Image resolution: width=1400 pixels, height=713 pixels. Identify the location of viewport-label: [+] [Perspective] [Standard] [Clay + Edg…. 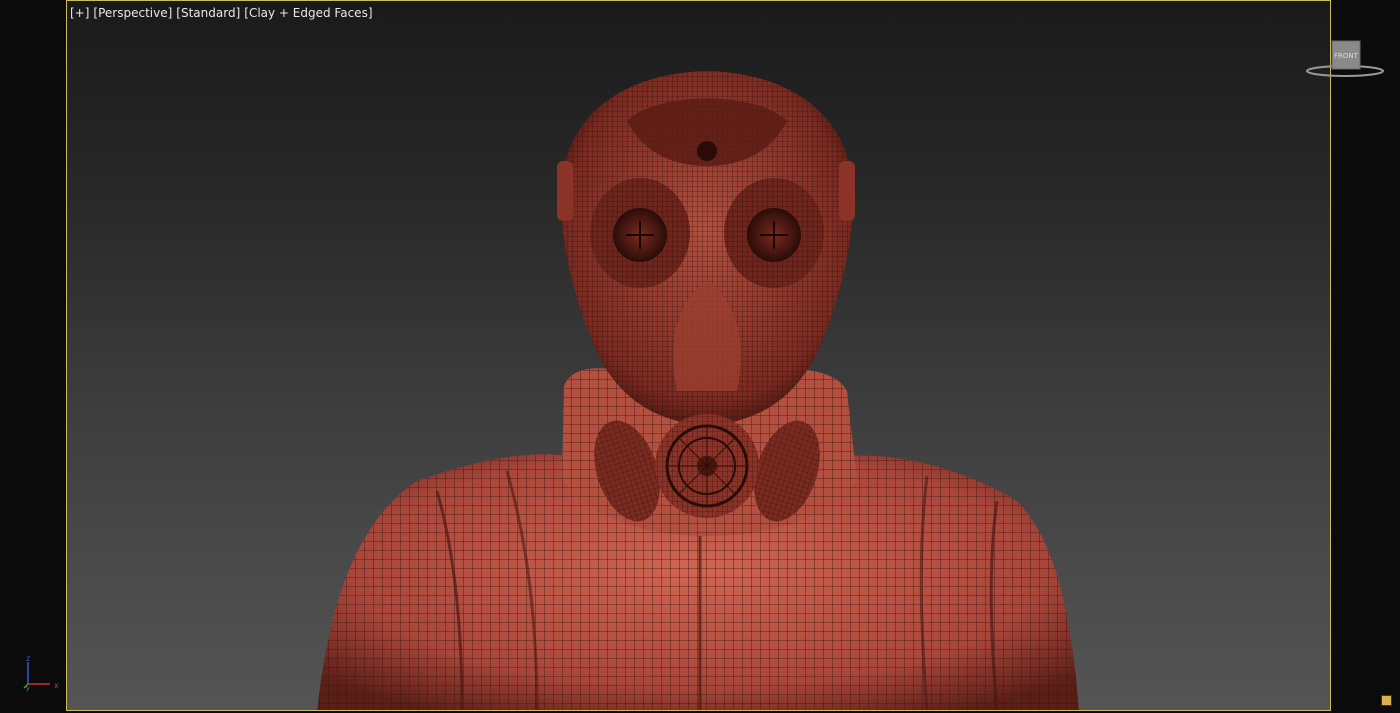
(221, 13).